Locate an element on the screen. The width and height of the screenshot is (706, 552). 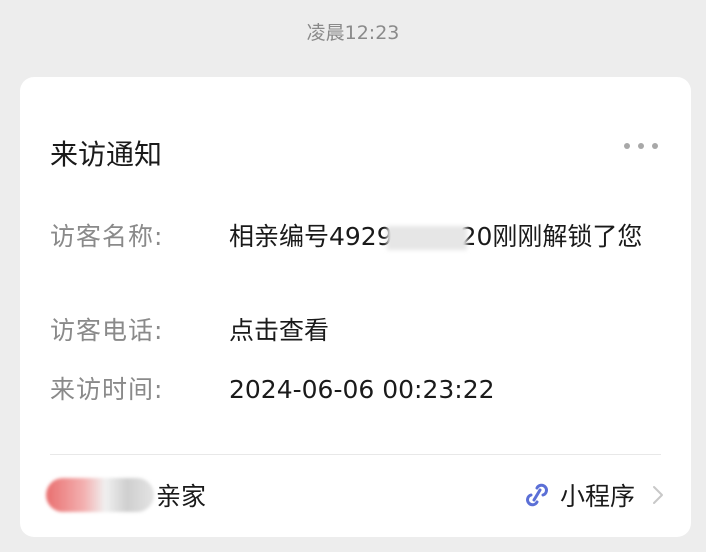
visitor-name-value: 相亲编号4929 20刚刚解锁了您 is located at coordinates (449, 237).